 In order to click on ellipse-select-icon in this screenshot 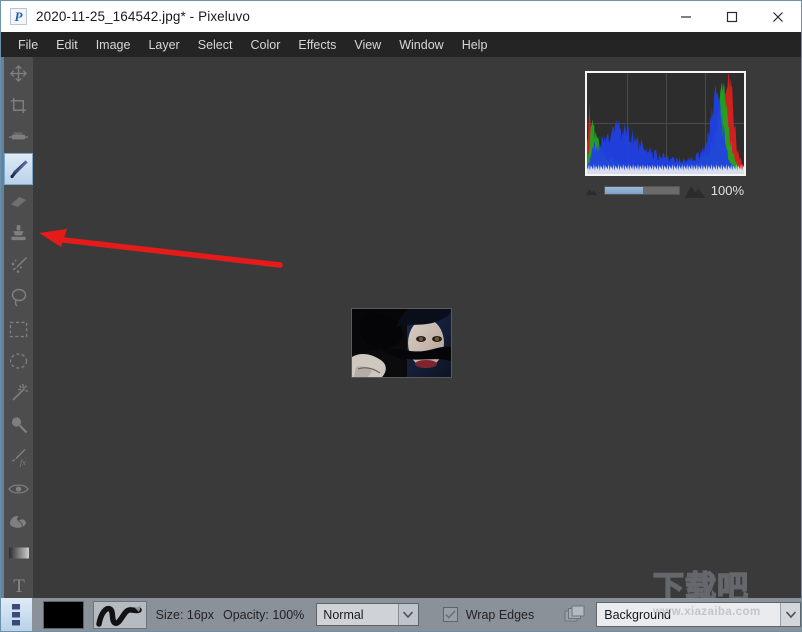, I will do `click(18, 361)`.